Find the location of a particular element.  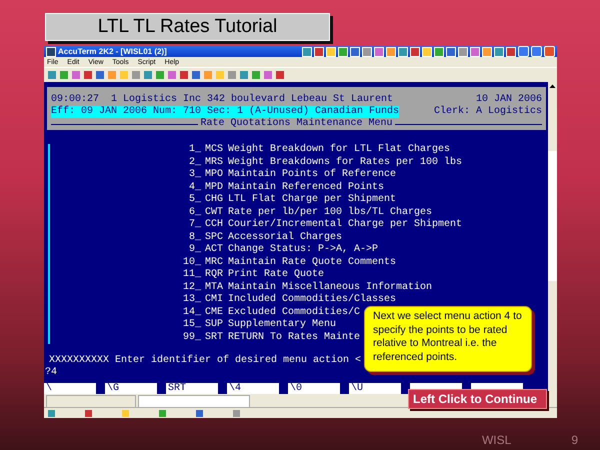

item-number: 7_ is located at coordinates (195, 225).